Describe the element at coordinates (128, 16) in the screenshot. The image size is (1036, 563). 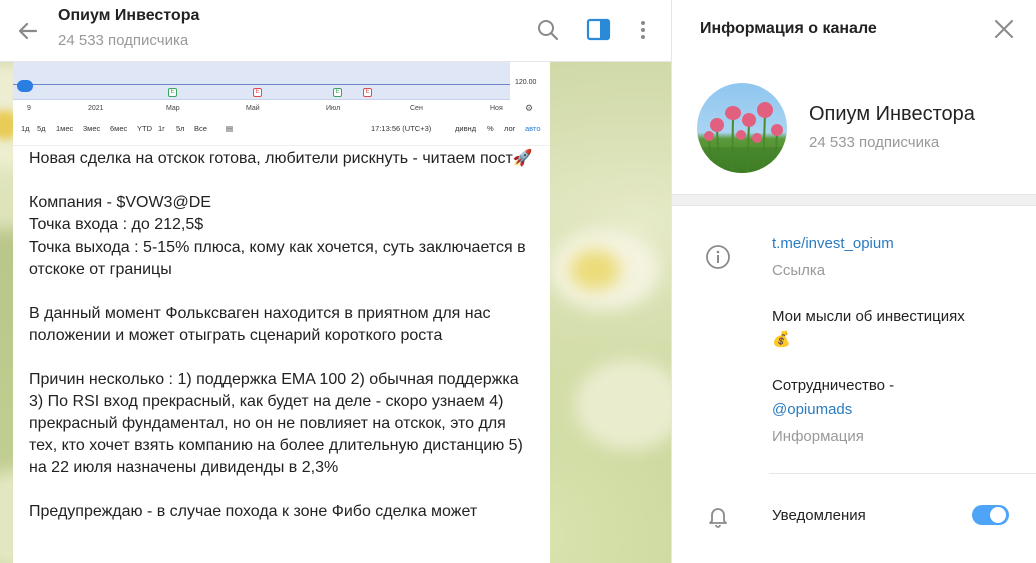
I see `chat-title: Опиум Инвестора` at that location.